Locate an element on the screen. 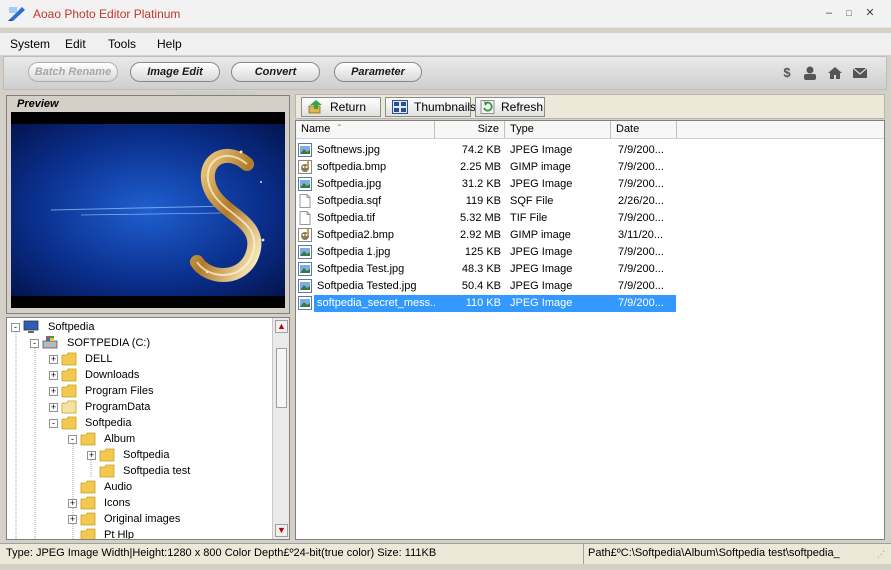 The image size is (891, 570). maximize-button: □ is located at coordinates (849, 13).